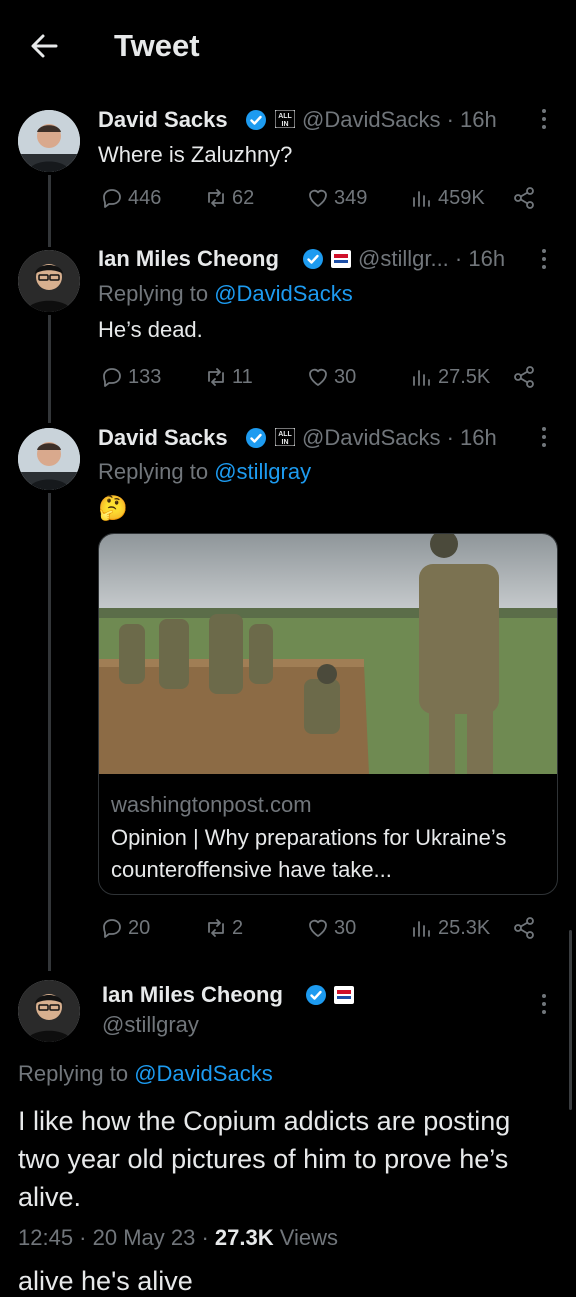  I want to click on author-handle-time: @stillgr... · 16h, so click(431, 259).